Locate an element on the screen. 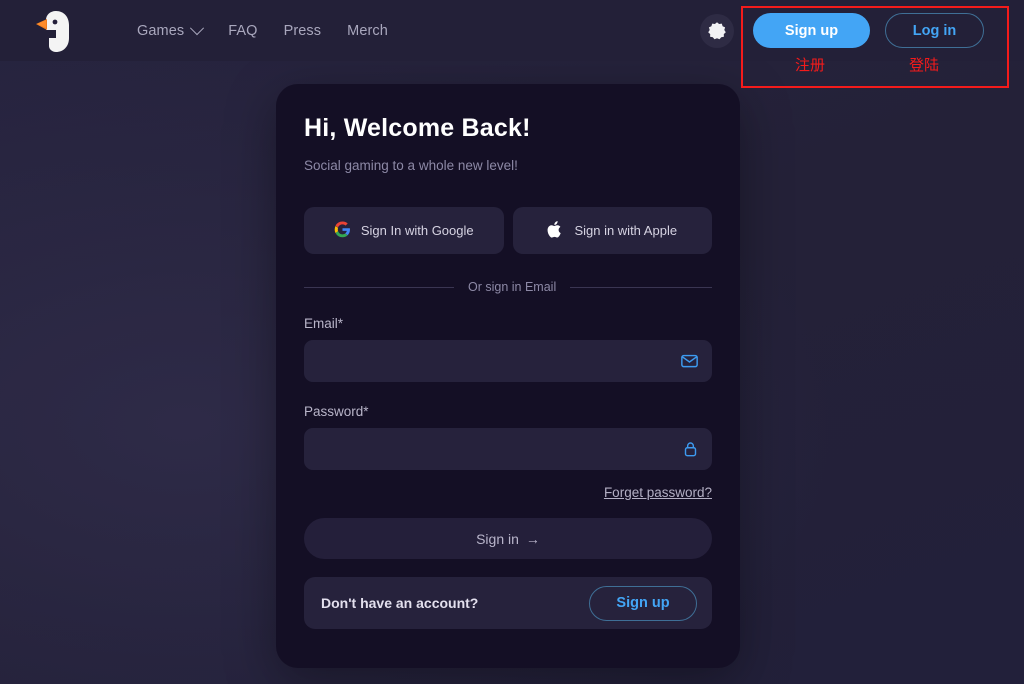 The height and width of the screenshot is (684, 1024). apple-signin-button: Sign in with Apple is located at coordinates (612, 230).